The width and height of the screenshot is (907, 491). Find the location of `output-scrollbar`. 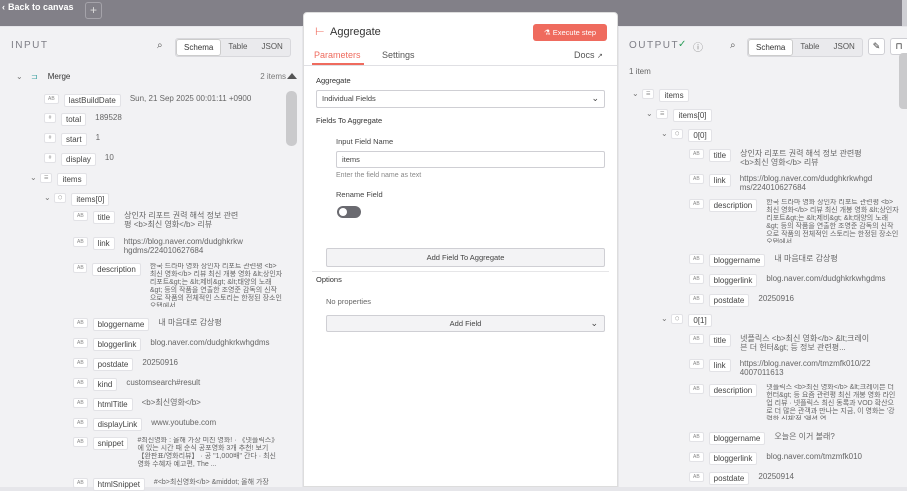

output-scrollbar is located at coordinates (903, 81).